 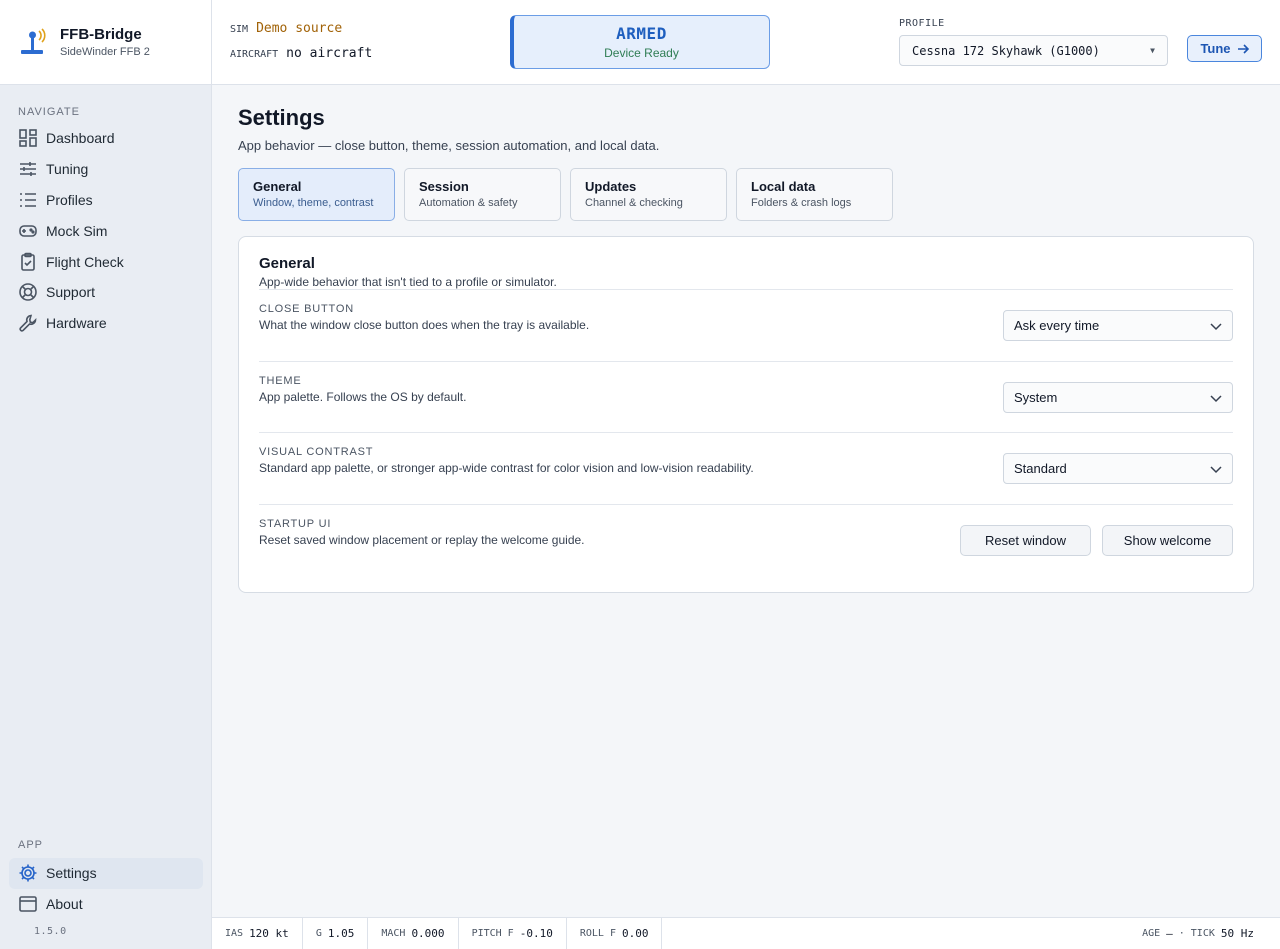 I want to click on aircraft-key: AIRCRAFT, so click(x=254, y=54).